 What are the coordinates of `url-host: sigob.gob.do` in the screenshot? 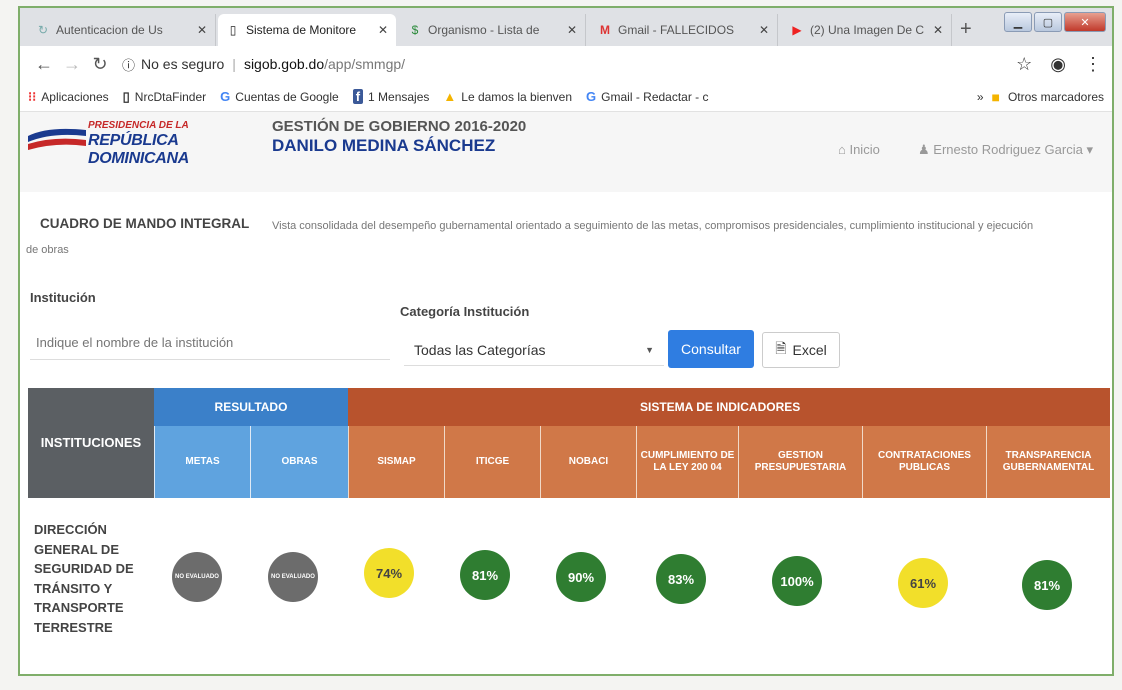 It's located at (284, 64).